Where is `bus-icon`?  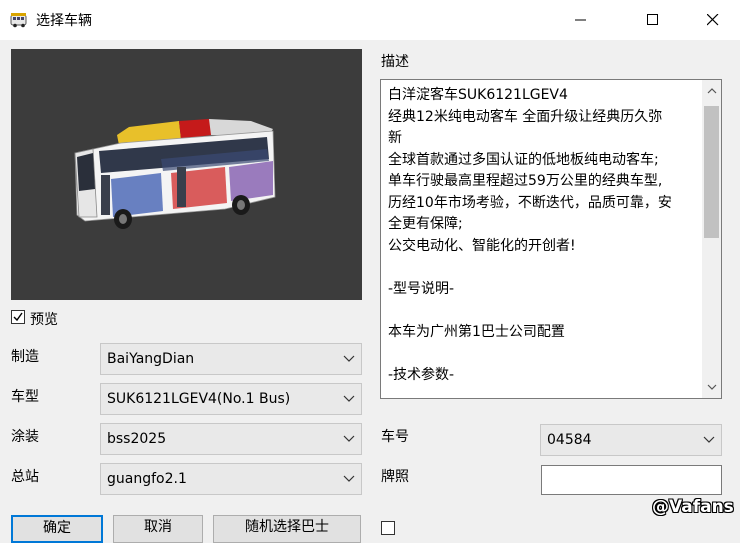
bus-icon is located at coordinates (19, 20).